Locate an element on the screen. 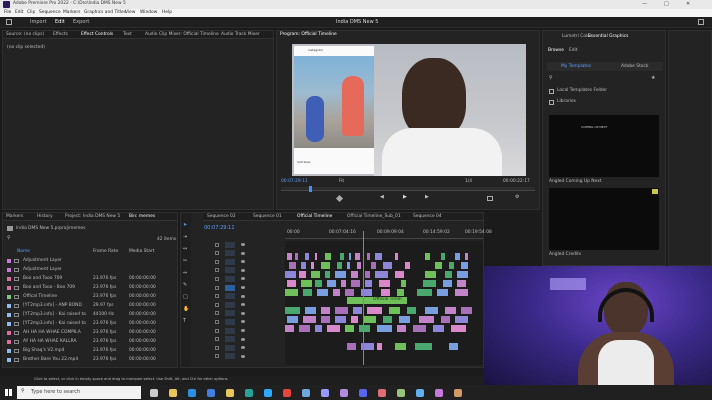 The height and width of the screenshot is (400, 712). tab-export: Export is located at coordinates (81, 22).